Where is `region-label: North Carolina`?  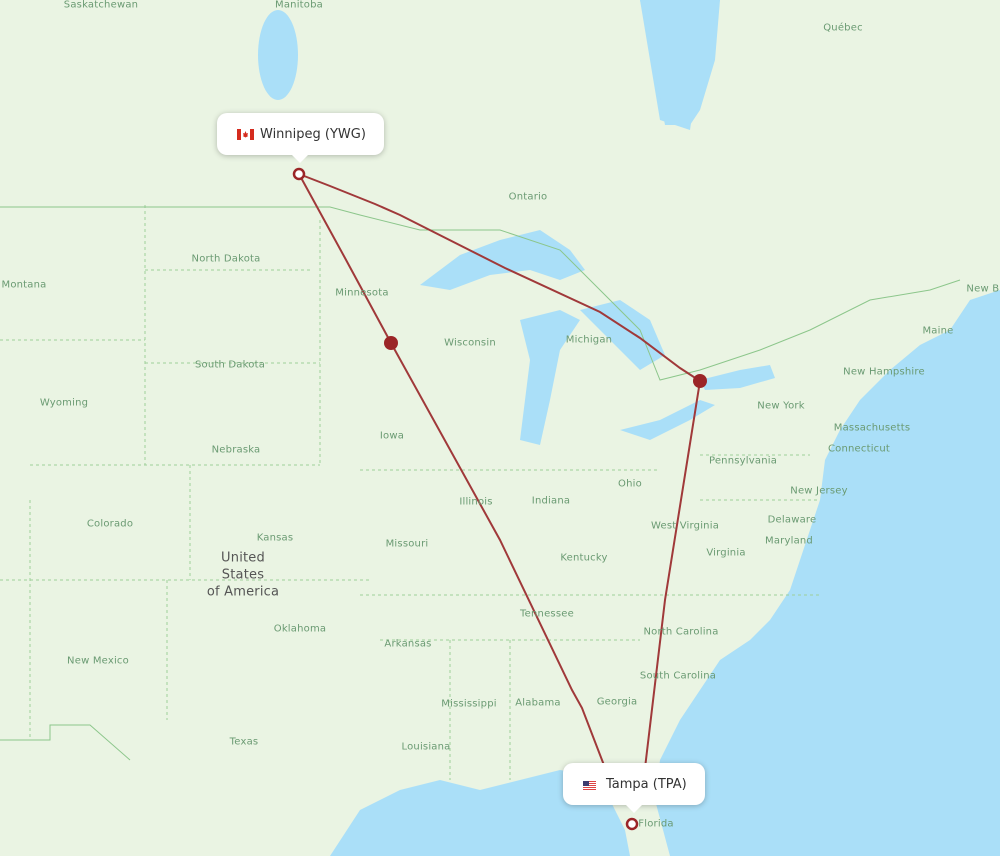
region-label: North Carolina is located at coordinates (681, 632).